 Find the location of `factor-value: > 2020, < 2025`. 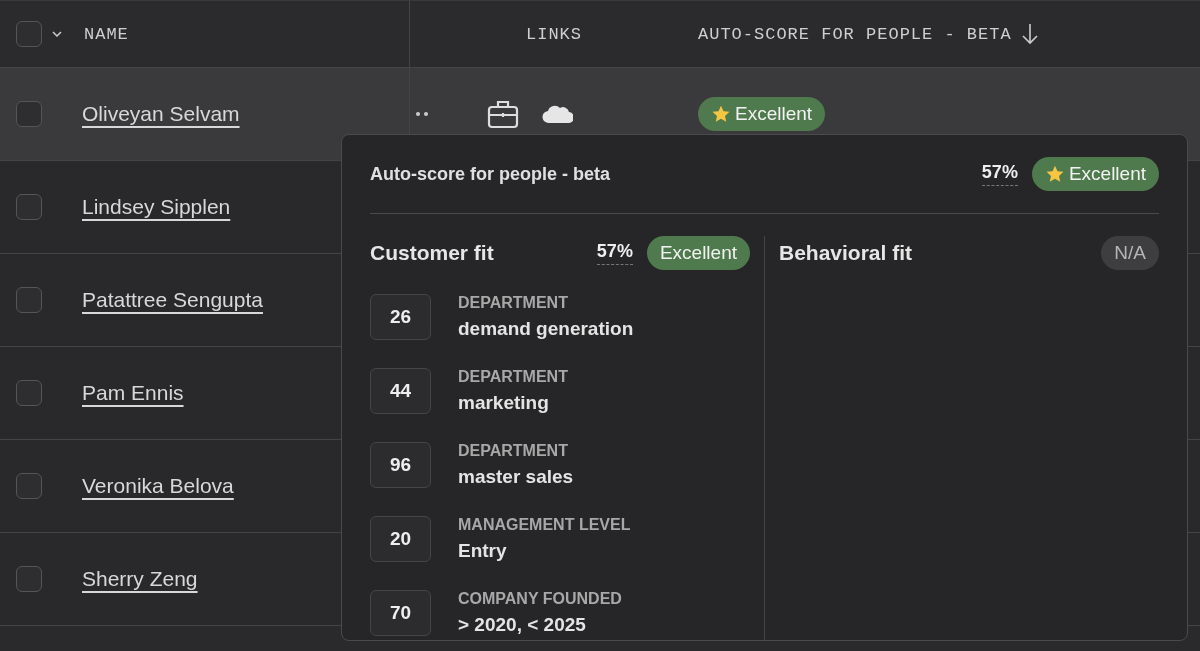

factor-value: > 2020, < 2025 is located at coordinates (522, 625).